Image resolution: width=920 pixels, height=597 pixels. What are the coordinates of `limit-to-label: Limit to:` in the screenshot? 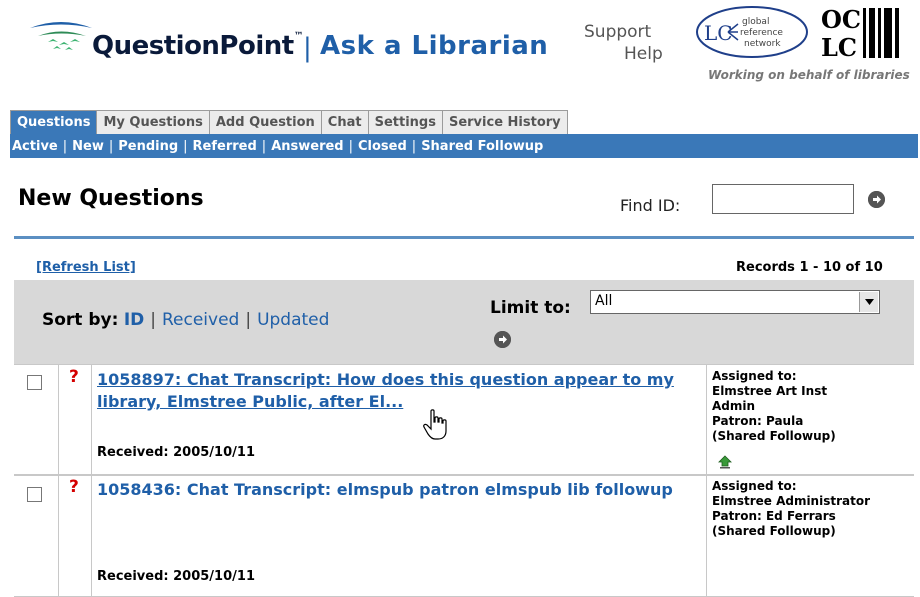 It's located at (530, 308).